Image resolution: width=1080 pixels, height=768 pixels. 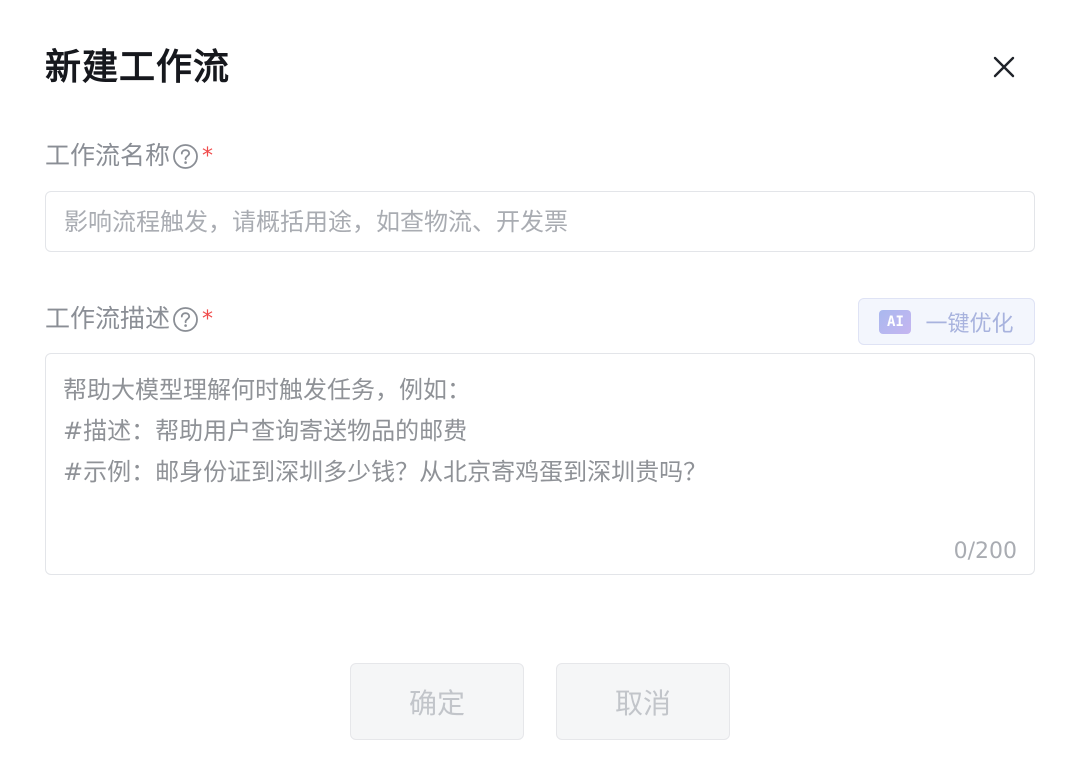 I want to click on dialog-title: 新建工作流, so click(x=138, y=67).